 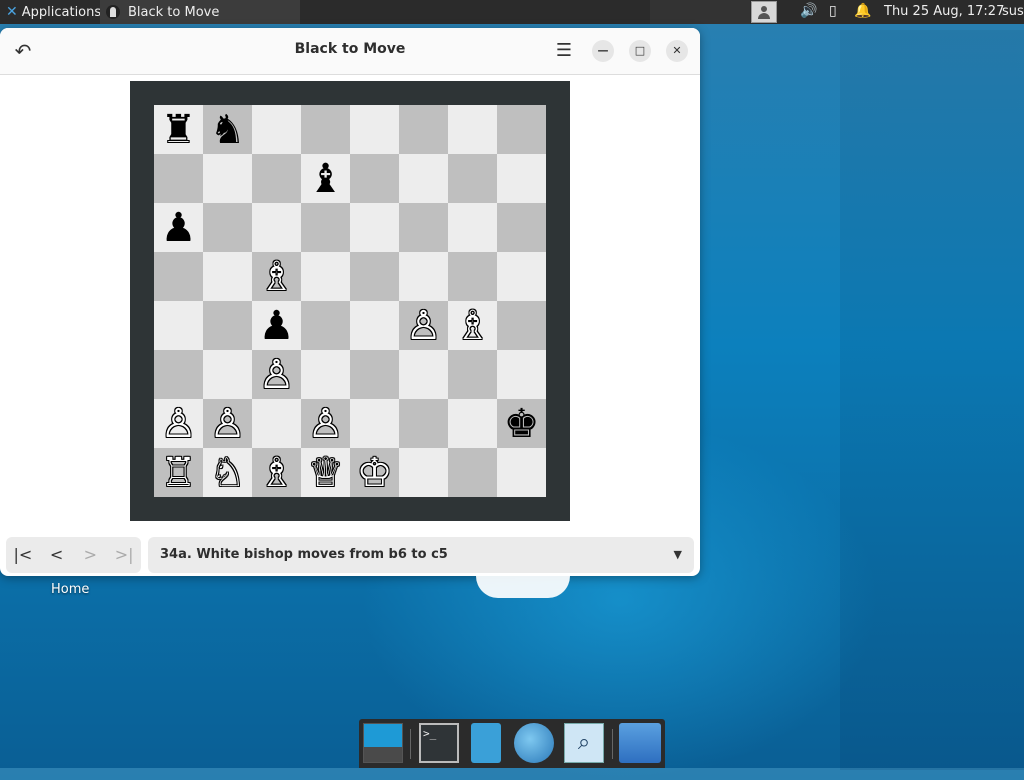 I want to click on square-d5, so click(x=325, y=276).